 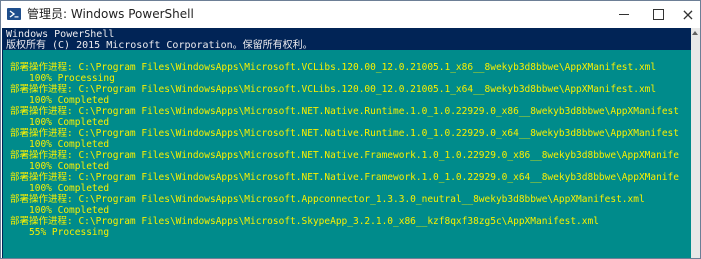 I want to click on maximize-icon, so click(x=658, y=14).